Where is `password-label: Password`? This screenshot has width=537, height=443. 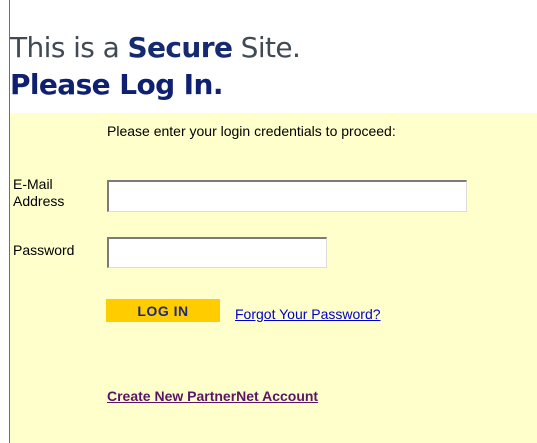 password-label: Password is located at coordinates (44, 250).